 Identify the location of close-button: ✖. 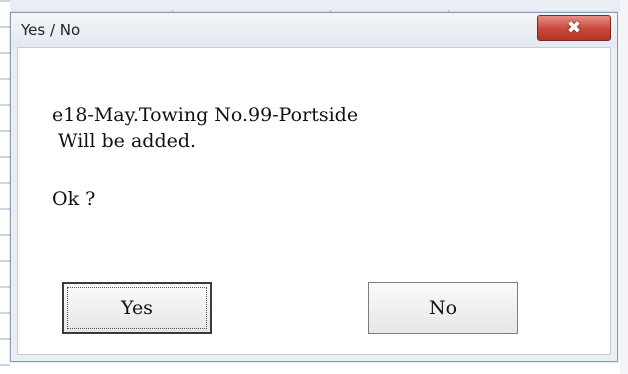
(574, 28).